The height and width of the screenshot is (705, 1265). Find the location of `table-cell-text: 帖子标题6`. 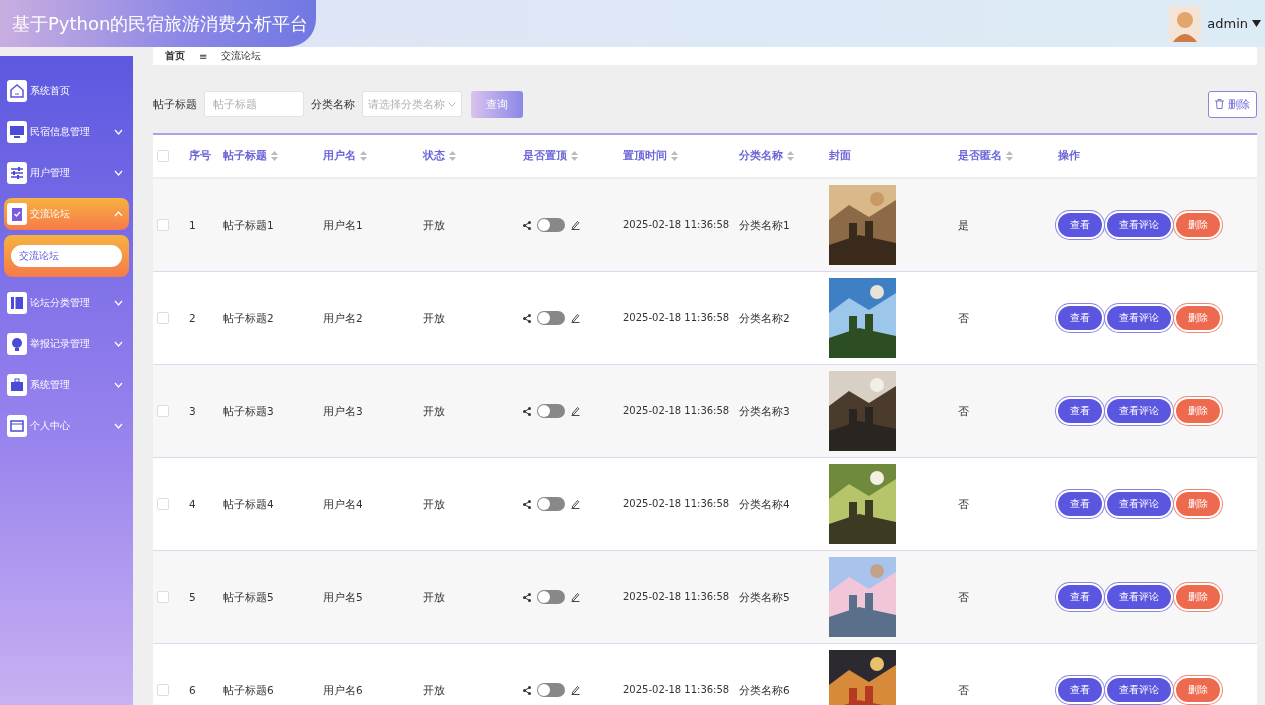

table-cell-text: 帖子标题6 is located at coordinates (249, 690).